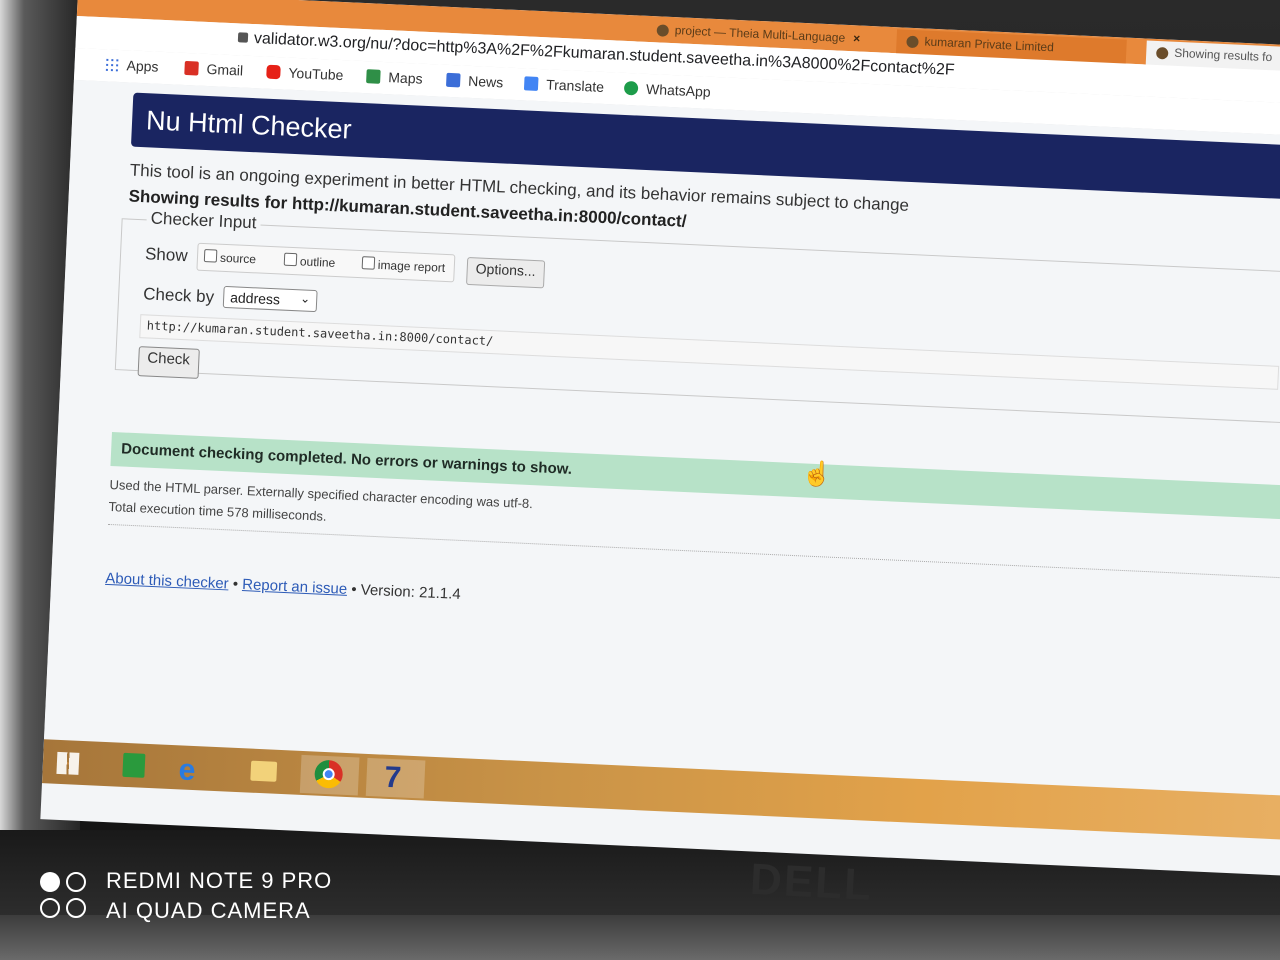 The height and width of the screenshot is (960, 1280). Describe the element at coordinates (68, 763) in the screenshot. I see `windows-logo-icon` at that location.